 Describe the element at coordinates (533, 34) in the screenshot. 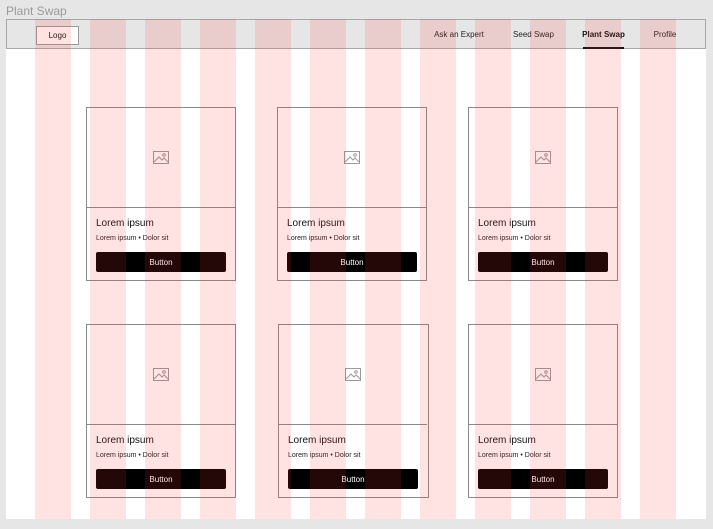

I see `nav-link-seed-swap: Seed Swap` at that location.